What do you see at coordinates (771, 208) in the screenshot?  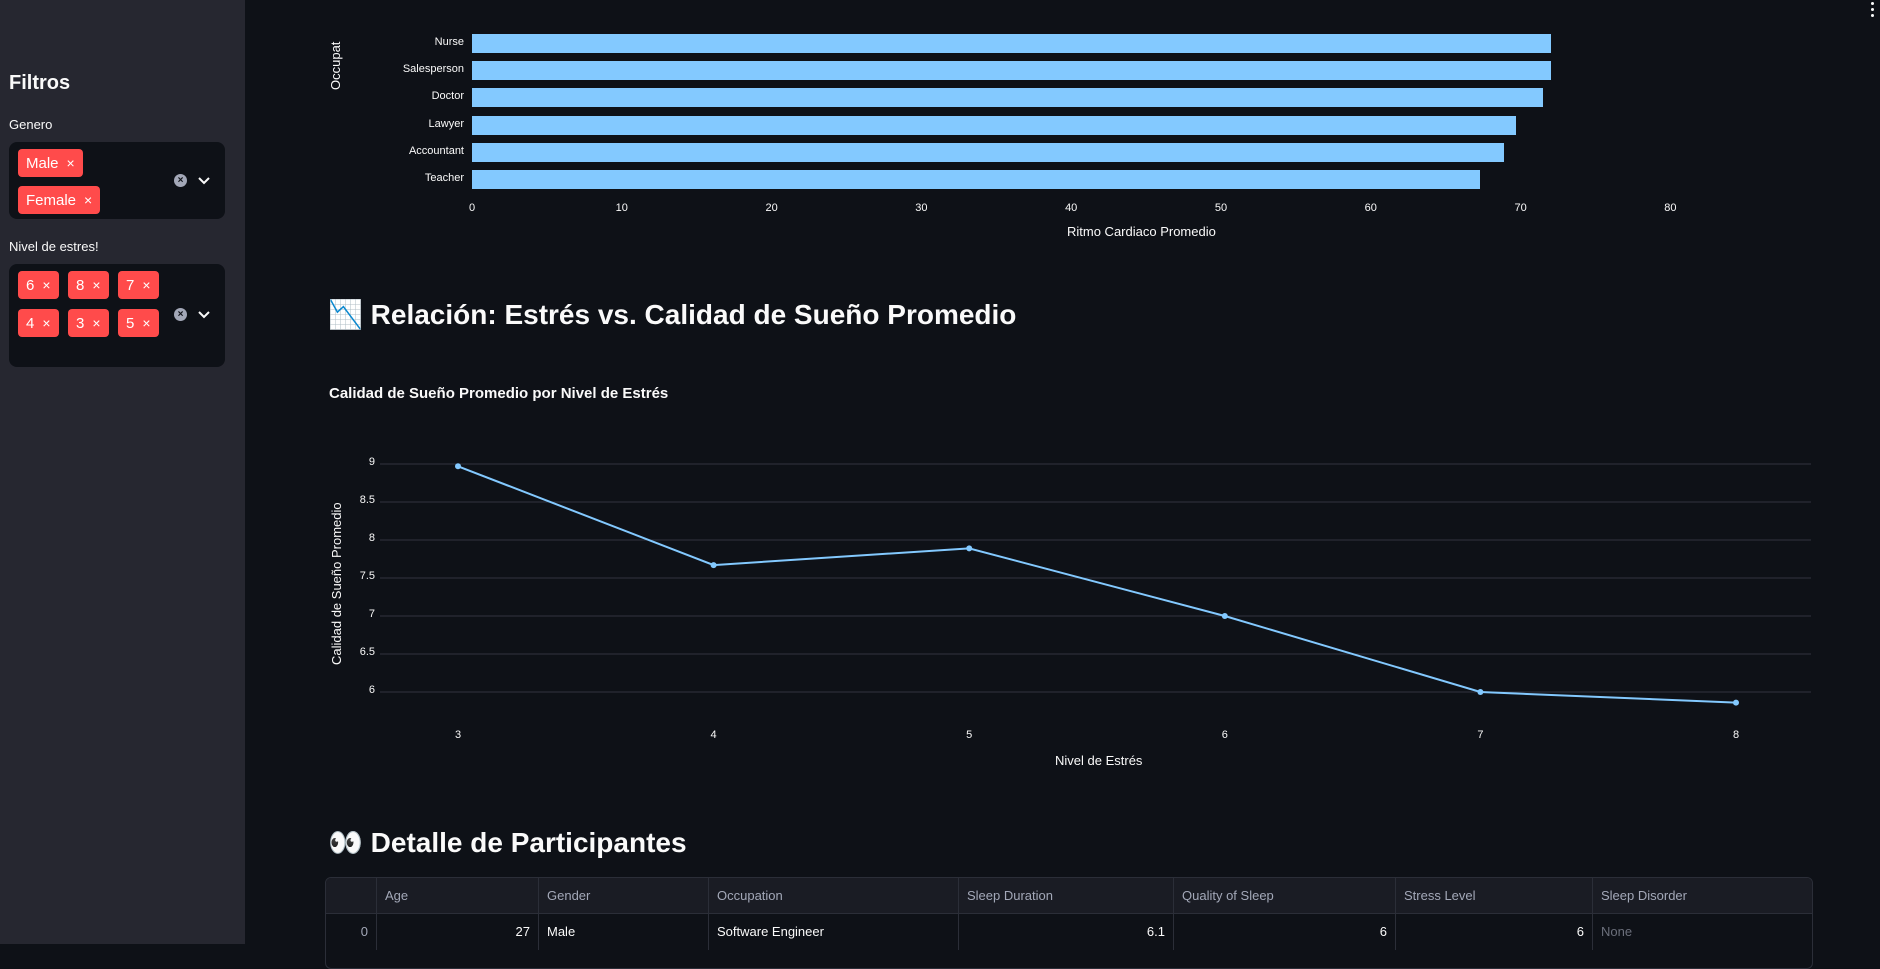 I see `hbar-xtick-label: 20` at bounding box center [771, 208].